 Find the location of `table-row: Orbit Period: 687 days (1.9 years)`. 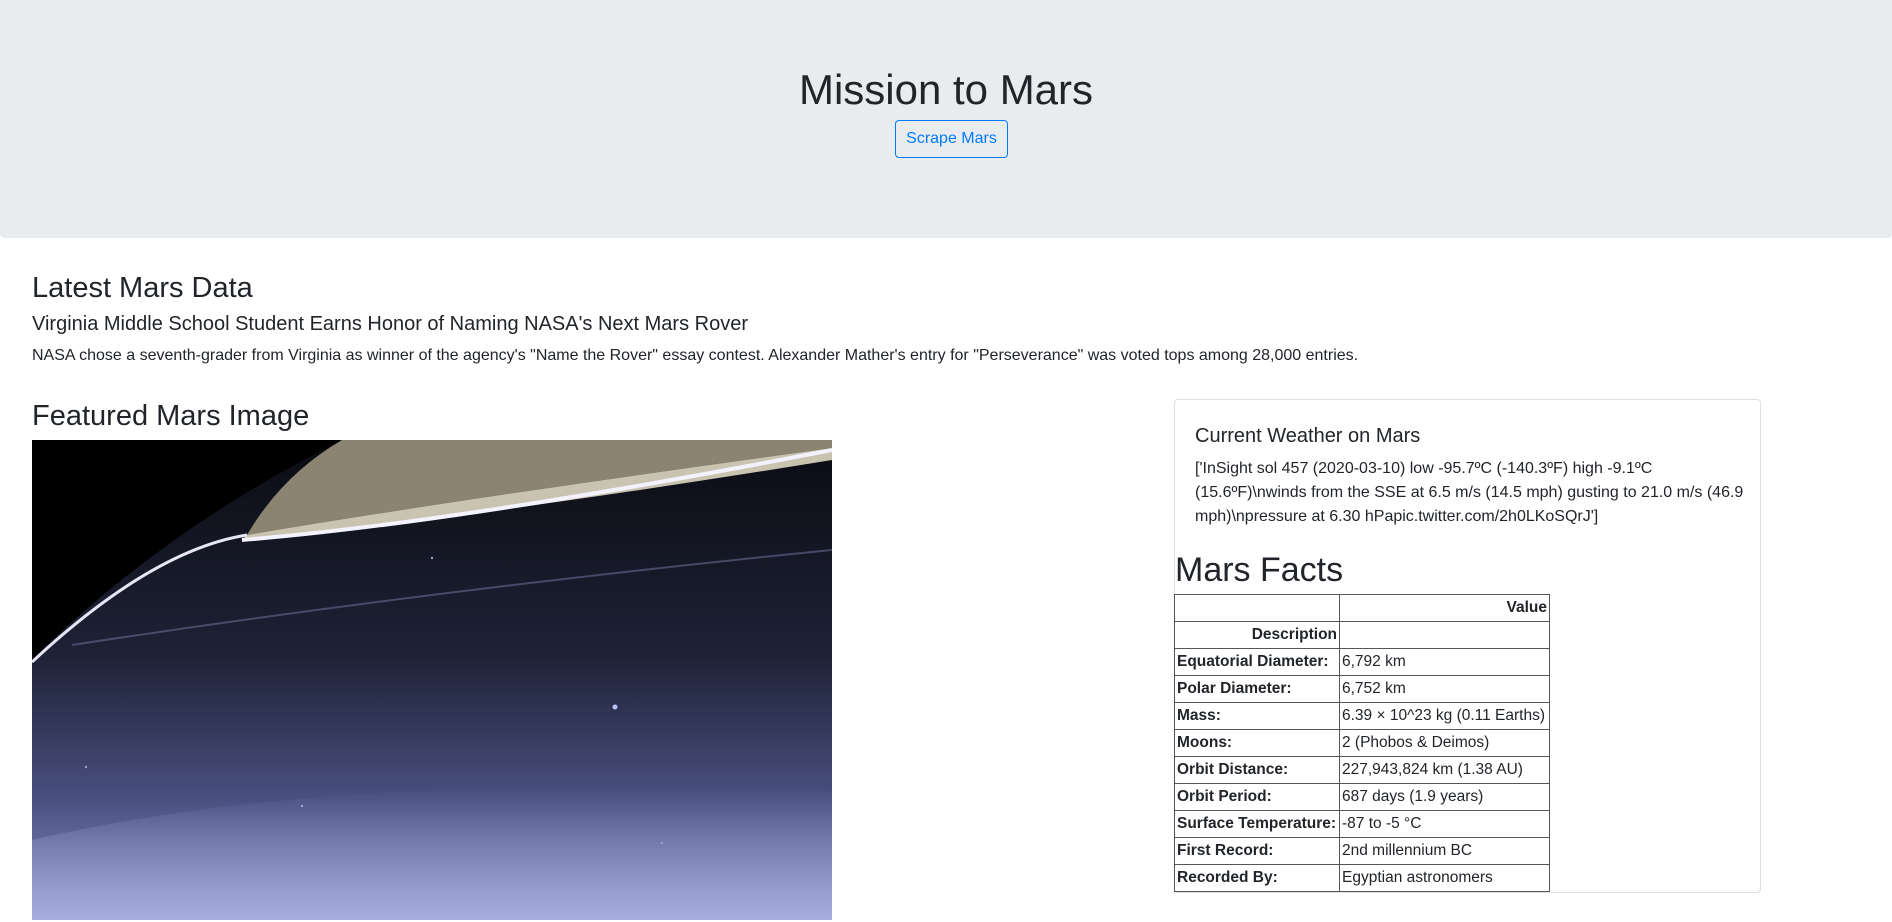

table-row: Orbit Period: 687 days (1.9 years) is located at coordinates (1362, 797).